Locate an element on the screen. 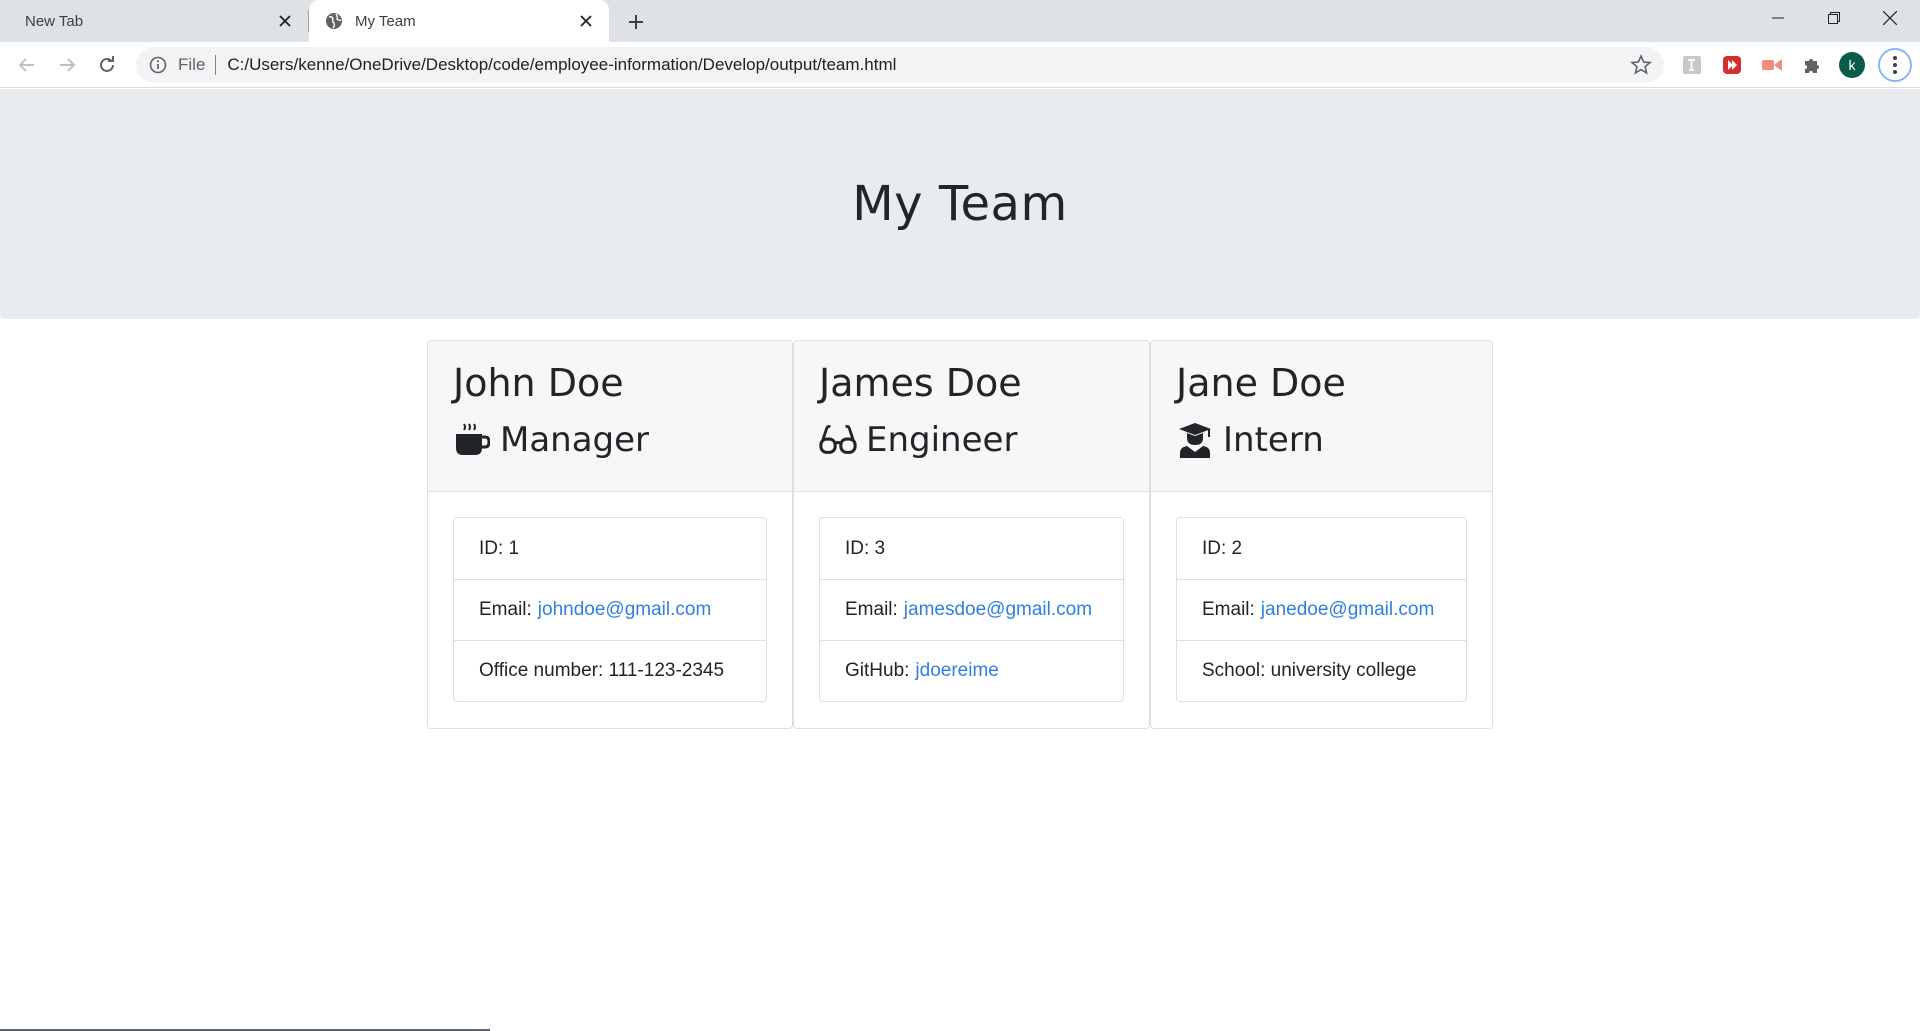 This screenshot has height=1031, width=1920. email-item: Email: janedoe@gmail.com is located at coordinates (1321, 609).